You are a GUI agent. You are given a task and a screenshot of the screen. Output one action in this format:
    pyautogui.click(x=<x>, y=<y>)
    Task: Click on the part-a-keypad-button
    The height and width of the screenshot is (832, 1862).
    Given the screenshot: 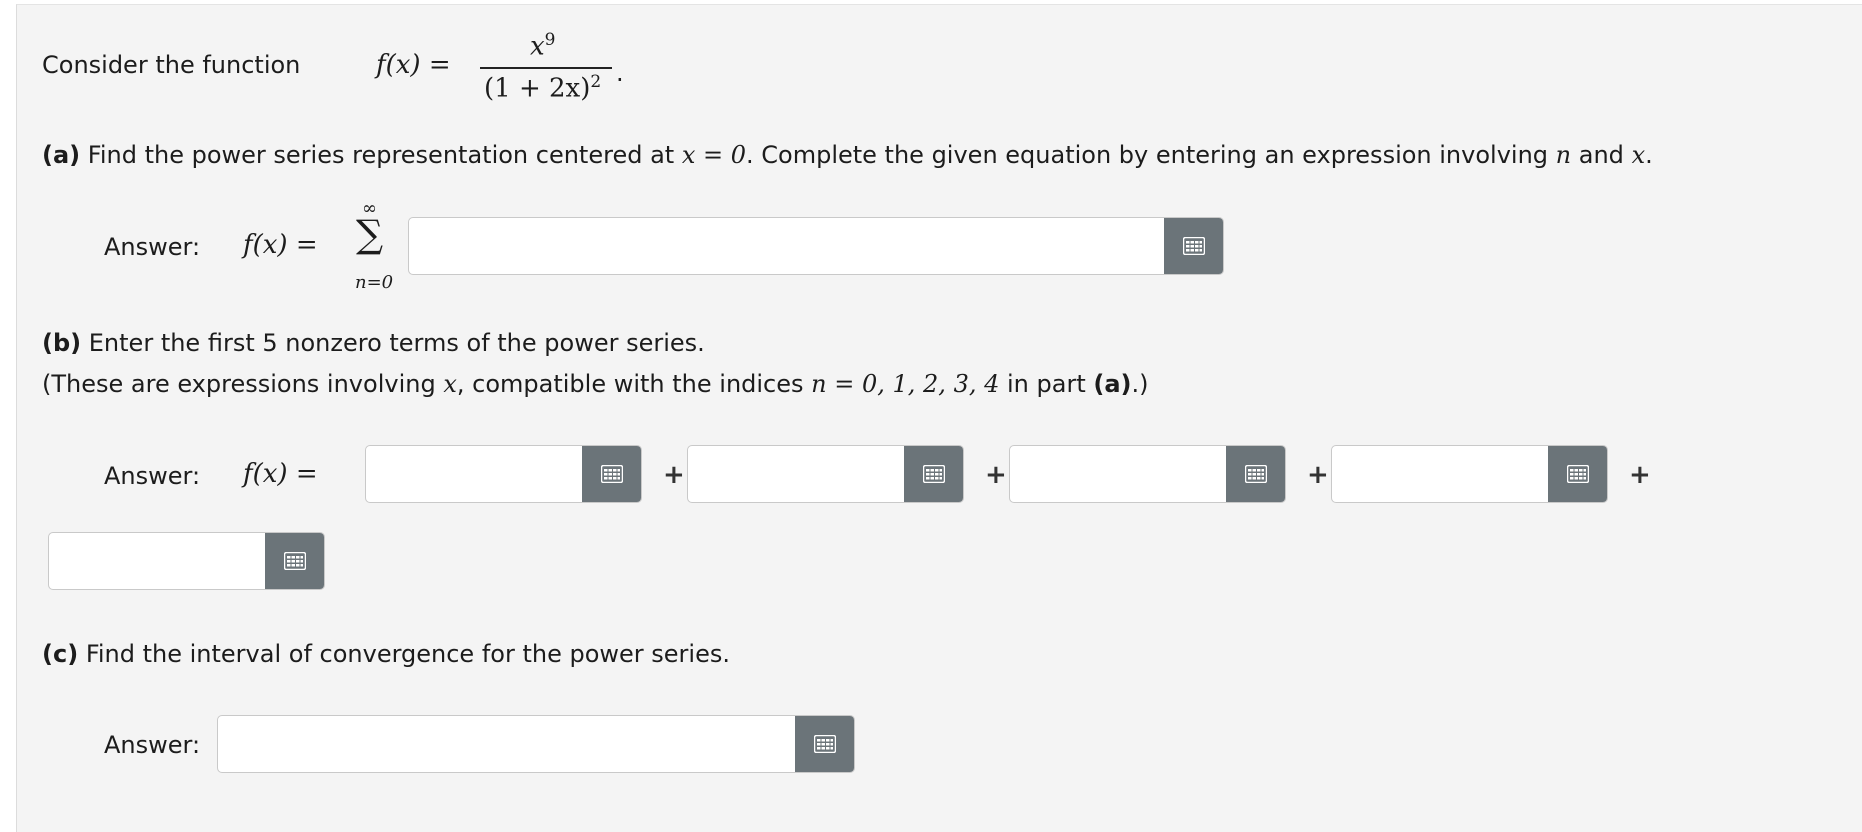 What is the action you would take?
    pyautogui.click(x=1193, y=246)
    